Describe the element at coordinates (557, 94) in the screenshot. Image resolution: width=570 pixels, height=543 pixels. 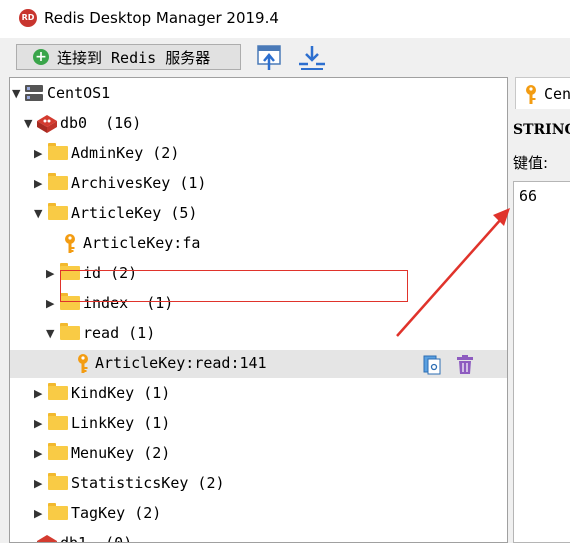
I see `tab-label: Cen` at that location.